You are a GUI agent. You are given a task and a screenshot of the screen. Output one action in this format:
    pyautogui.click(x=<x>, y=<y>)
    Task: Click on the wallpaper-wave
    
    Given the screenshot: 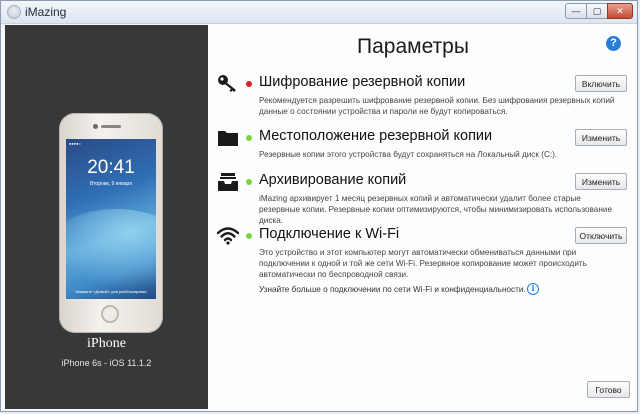 What is the action you would take?
    pyautogui.click(x=111, y=249)
    